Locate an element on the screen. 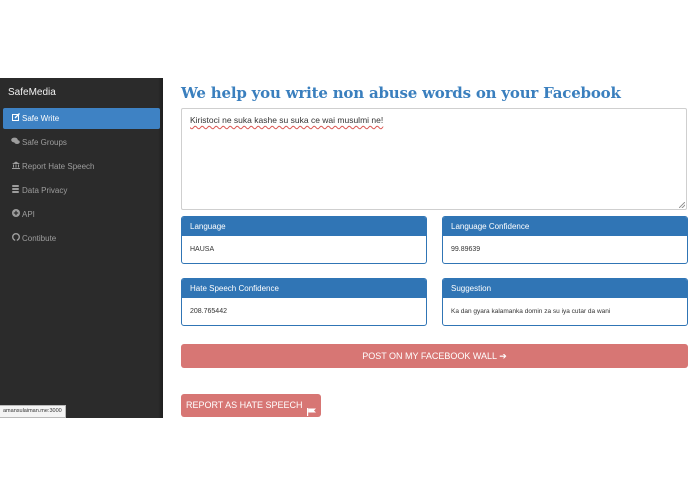 This screenshot has height=494, width=695. sidebar-item-report-hate-speech: Report Hate Speech is located at coordinates (81, 166).